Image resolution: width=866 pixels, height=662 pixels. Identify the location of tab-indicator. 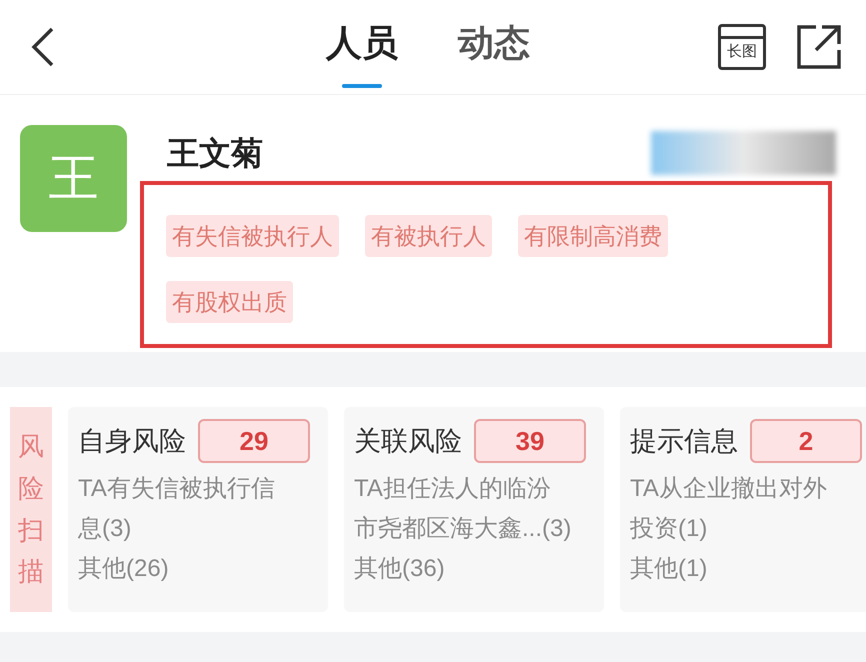
(362, 86).